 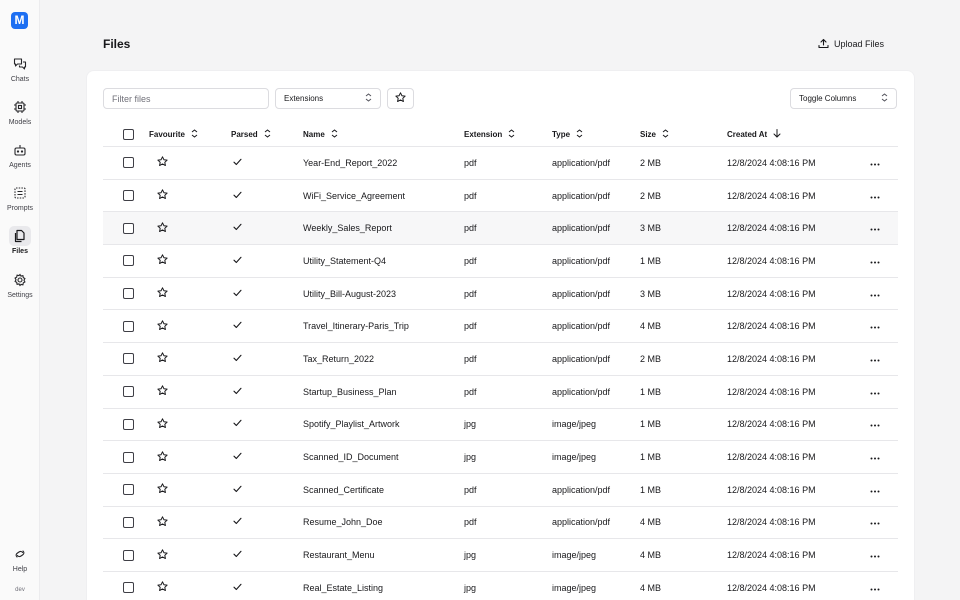 What do you see at coordinates (20, 197) in the screenshot?
I see `sidebar-item-prompts: Prompts` at bounding box center [20, 197].